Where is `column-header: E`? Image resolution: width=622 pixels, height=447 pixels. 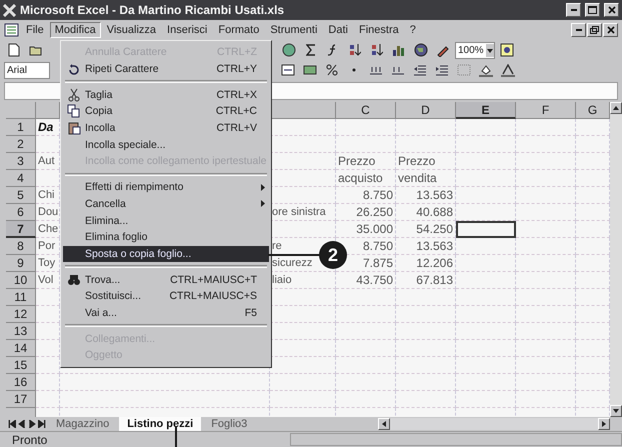 column-header: E is located at coordinates (486, 110).